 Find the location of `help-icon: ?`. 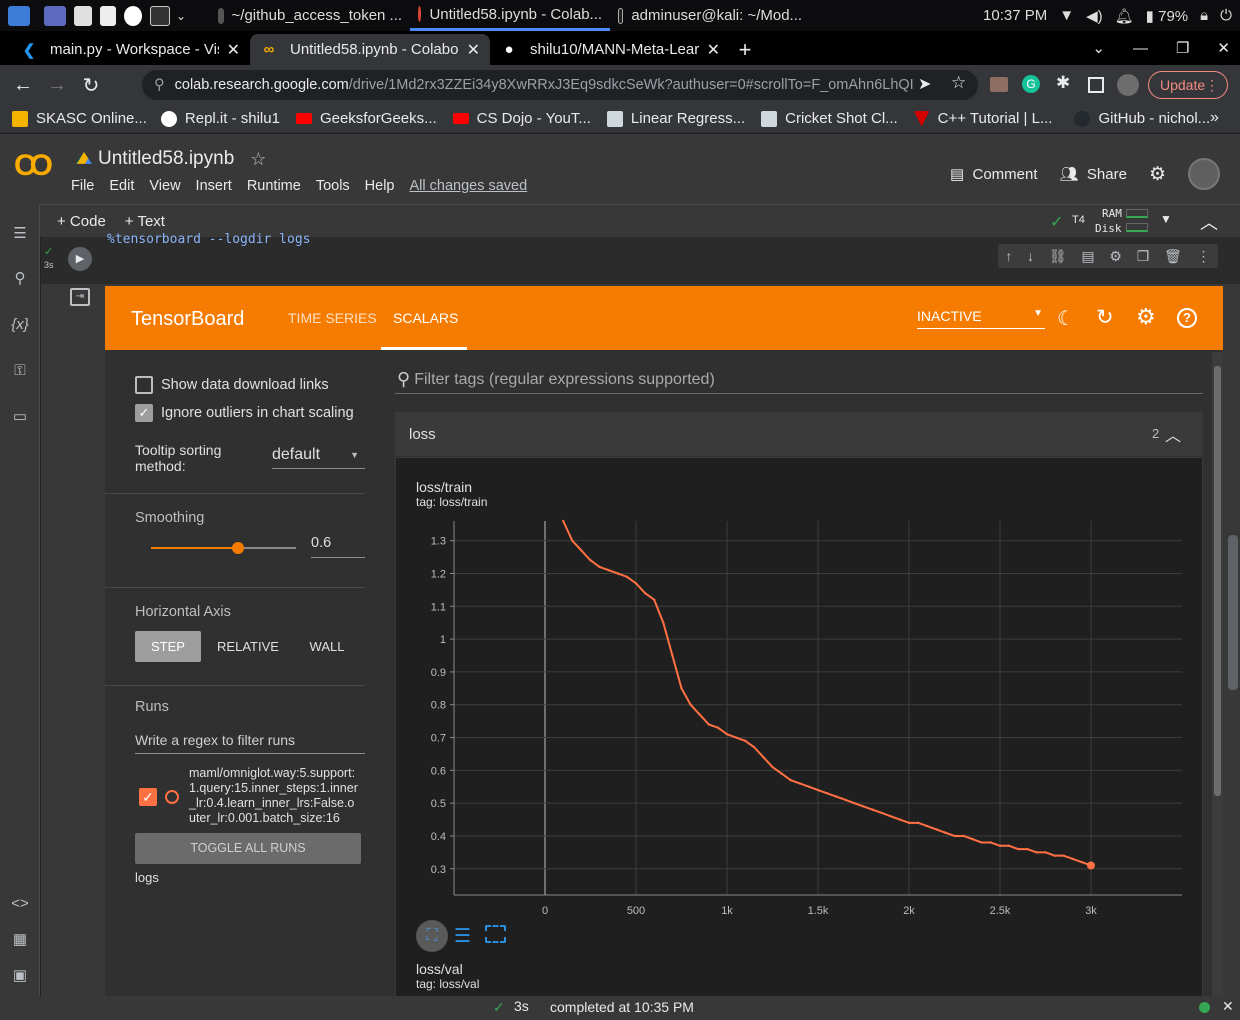

help-icon: ? is located at coordinates (1187, 318).